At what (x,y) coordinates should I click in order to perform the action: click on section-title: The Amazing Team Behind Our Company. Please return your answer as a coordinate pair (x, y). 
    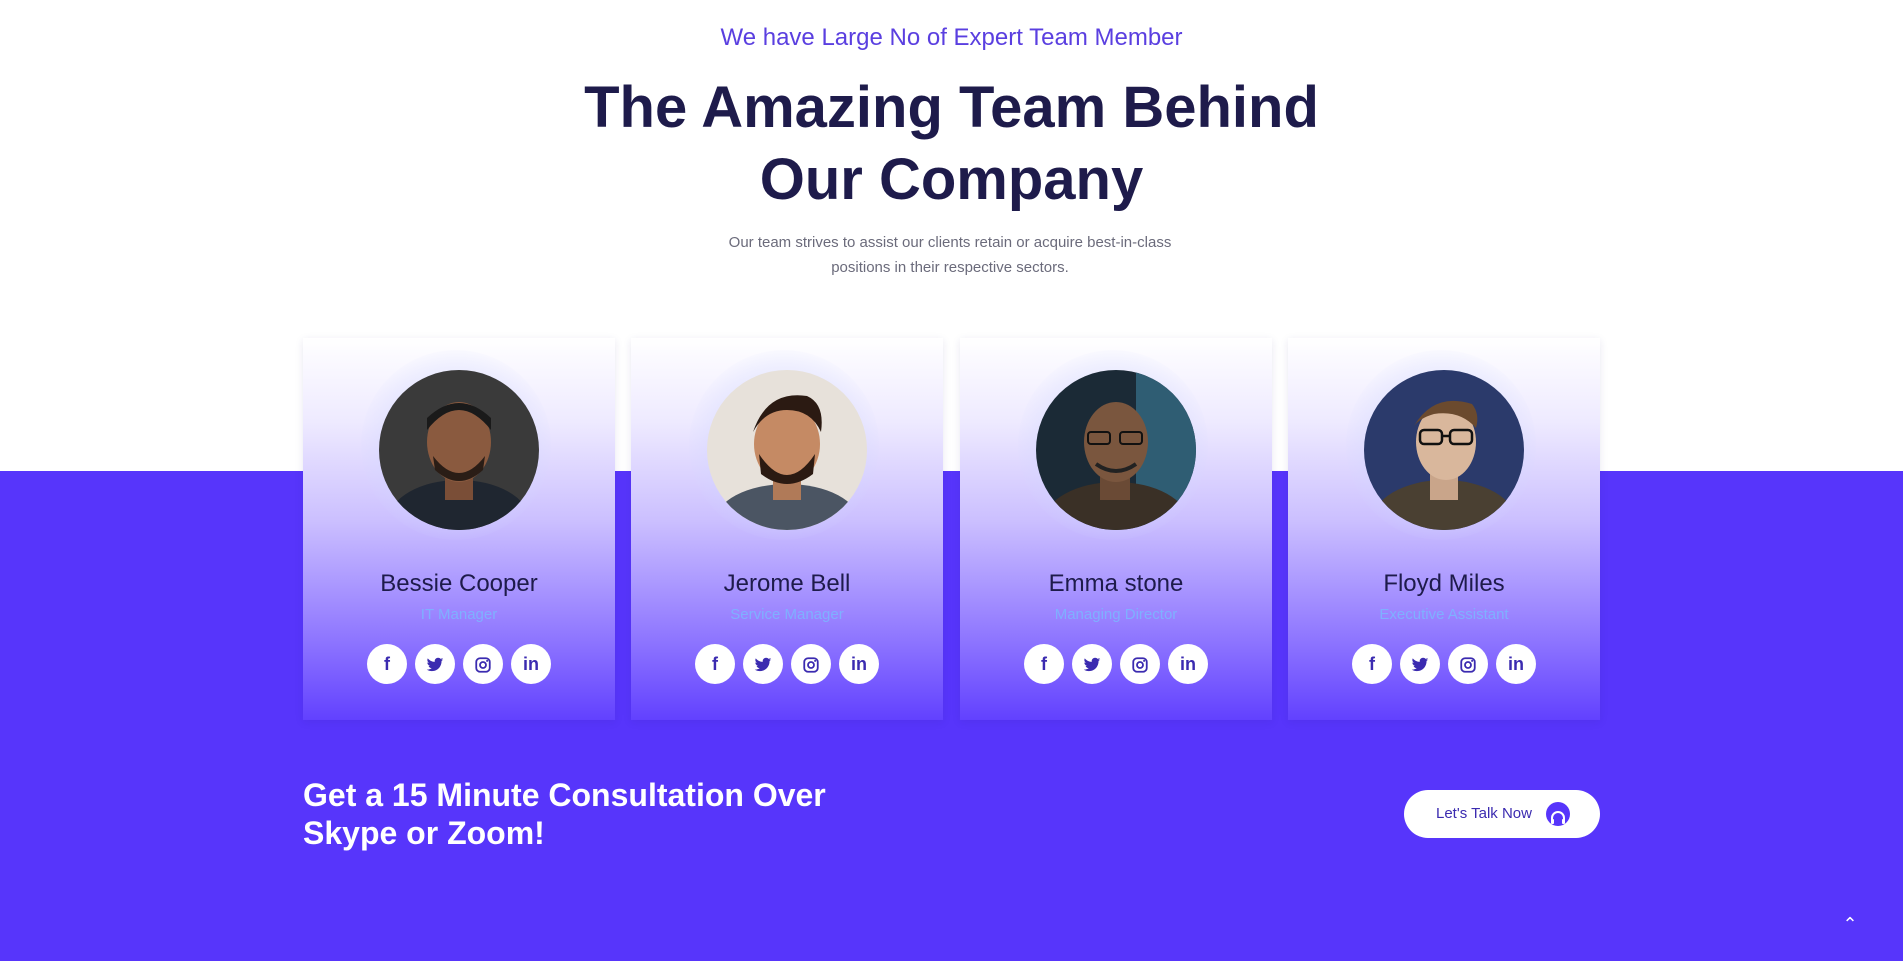
    Looking at the image, I should click on (951, 144).